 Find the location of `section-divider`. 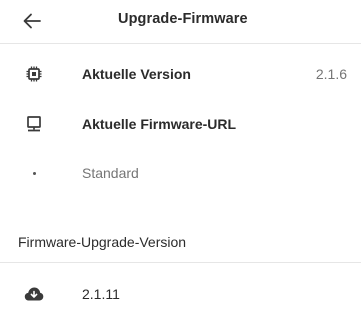

section-divider is located at coordinates (180, 262).